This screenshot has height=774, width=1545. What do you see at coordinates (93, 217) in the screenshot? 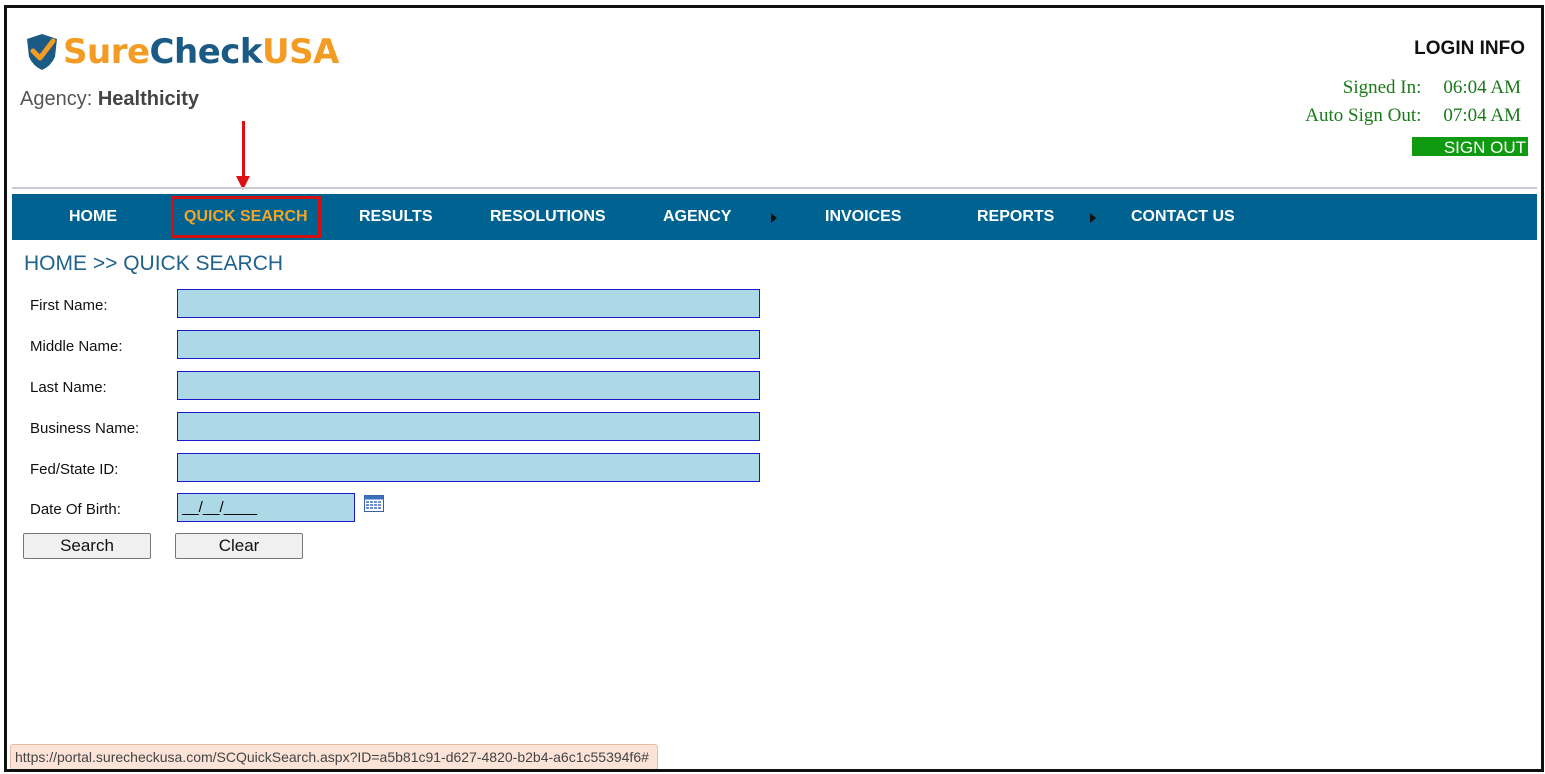
I see `nav-home: HOME` at bounding box center [93, 217].